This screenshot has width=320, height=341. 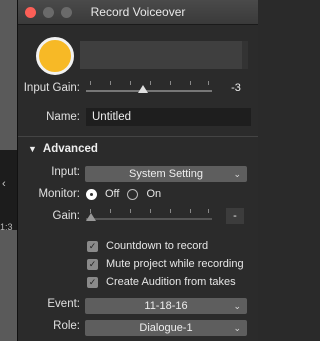 What do you see at coordinates (51, 88) in the screenshot?
I see `input-gain-label: Input Gain:` at bounding box center [51, 88].